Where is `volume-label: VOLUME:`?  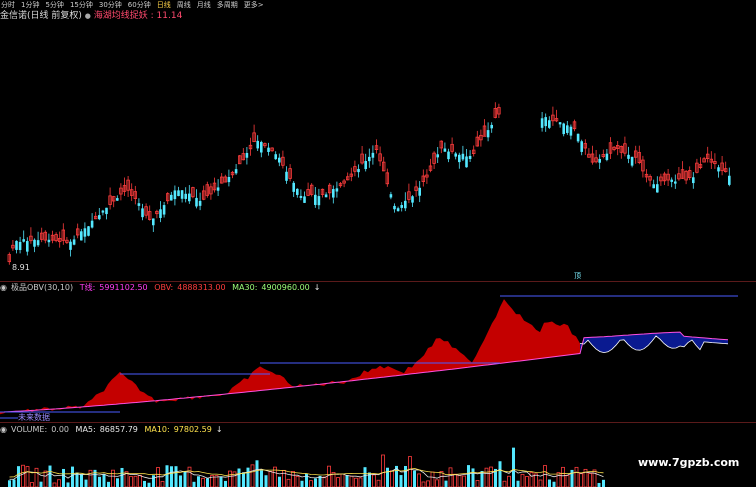
volume-label: VOLUME: is located at coordinates (29, 429).